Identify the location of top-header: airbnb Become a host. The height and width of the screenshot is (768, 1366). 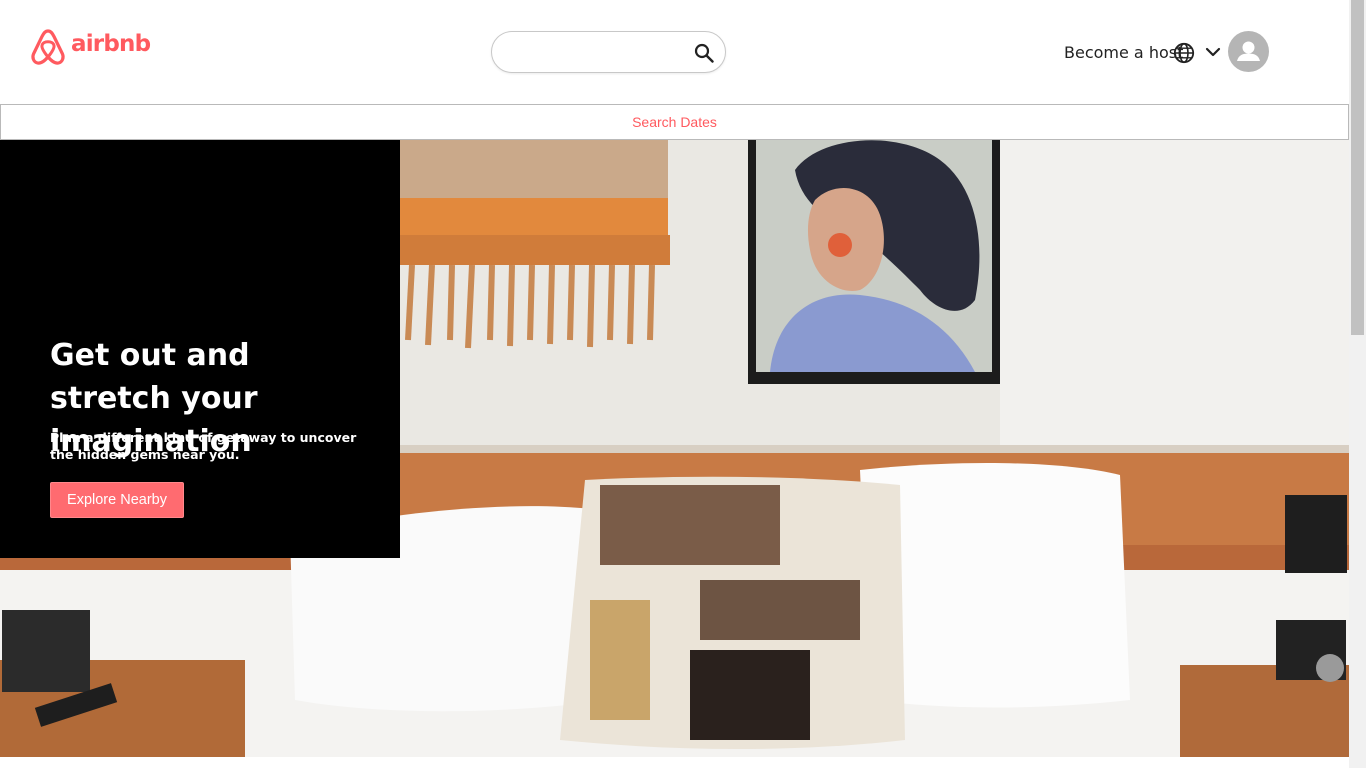
(674, 52).